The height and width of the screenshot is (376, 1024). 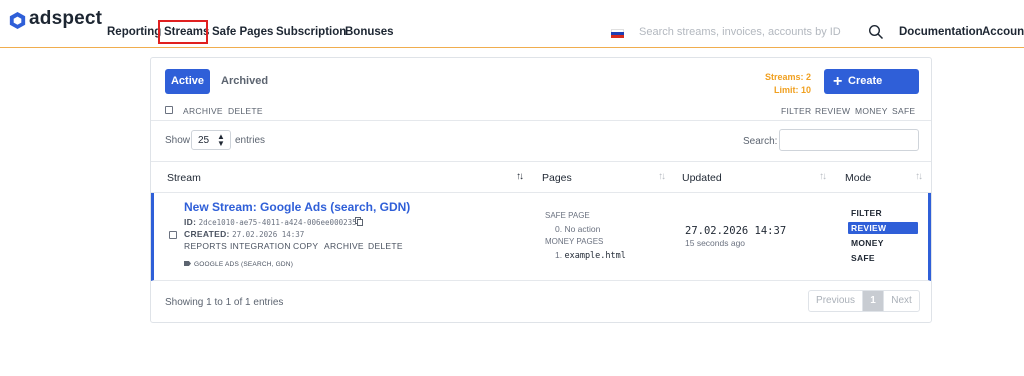 I want to click on stream-id: ID: 2dce1010-ae75-4011-a424-006ee0002358, so click(x=273, y=222).